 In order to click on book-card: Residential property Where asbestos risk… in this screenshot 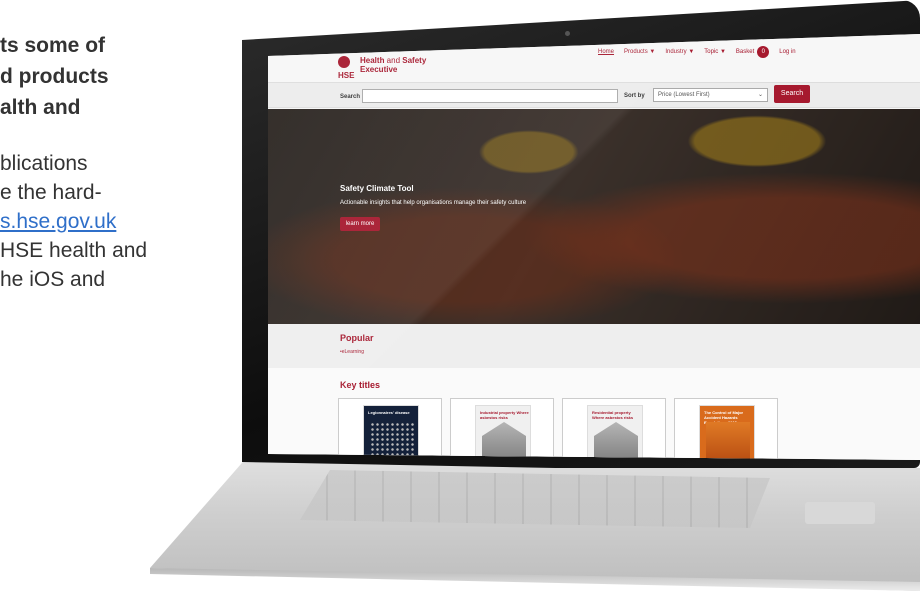, I will do `click(614, 429)`.